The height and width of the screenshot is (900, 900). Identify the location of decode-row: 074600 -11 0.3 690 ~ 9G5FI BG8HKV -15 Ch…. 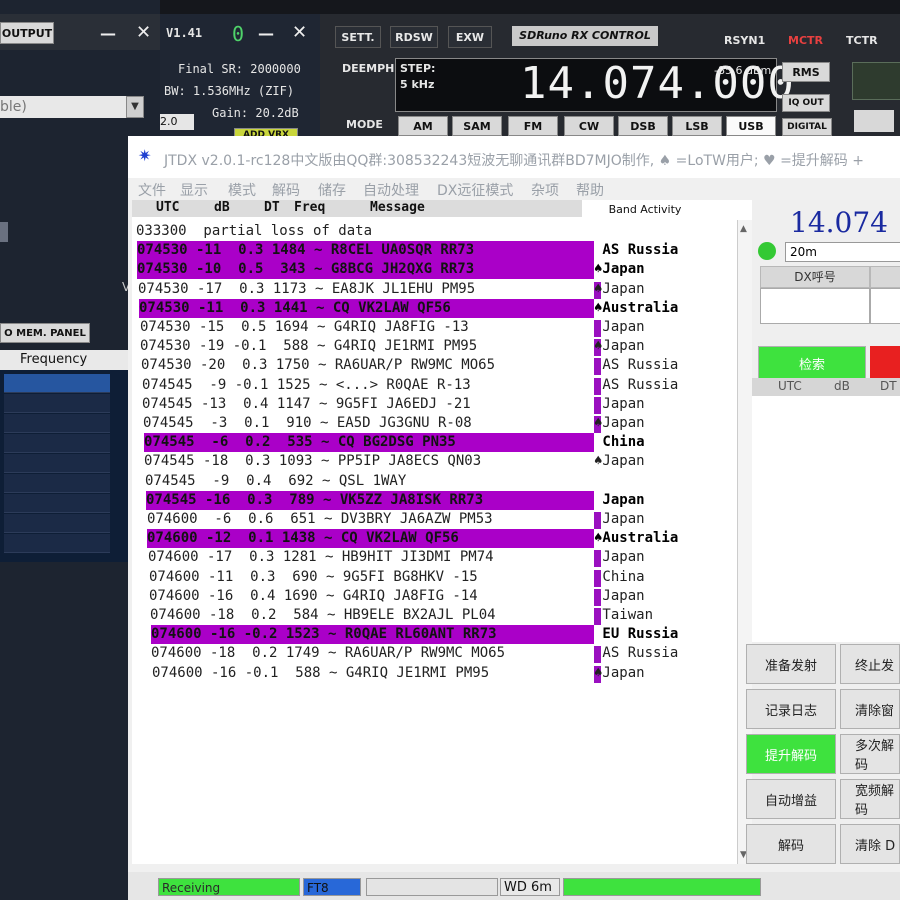
(449, 577).